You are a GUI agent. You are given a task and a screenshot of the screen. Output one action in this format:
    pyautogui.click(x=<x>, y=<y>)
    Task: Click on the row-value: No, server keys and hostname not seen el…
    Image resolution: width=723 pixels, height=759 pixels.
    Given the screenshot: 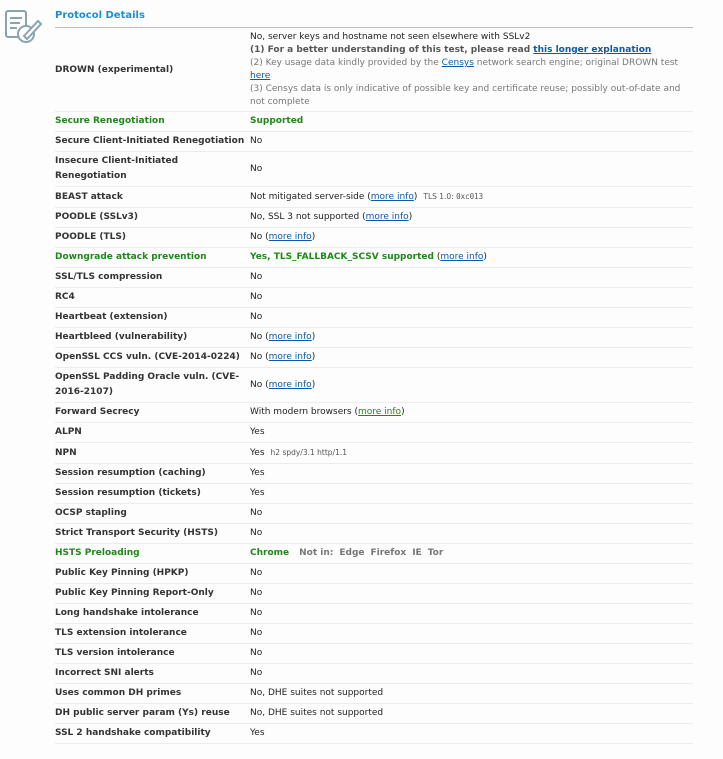 What is the action you would take?
    pyautogui.click(x=471, y=70)
    